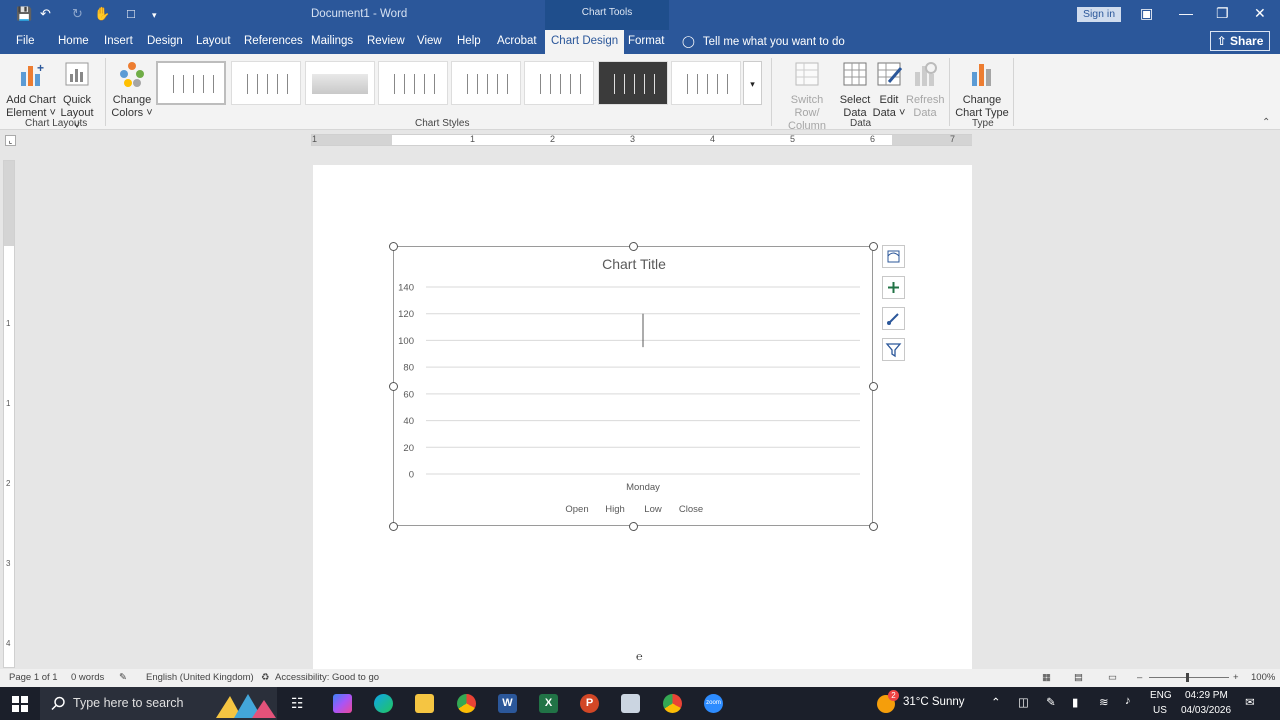  What do you see at coordinates (646, 41) in the screenshot?
I see `tab-format: Format` at bounding box center [646, 41].